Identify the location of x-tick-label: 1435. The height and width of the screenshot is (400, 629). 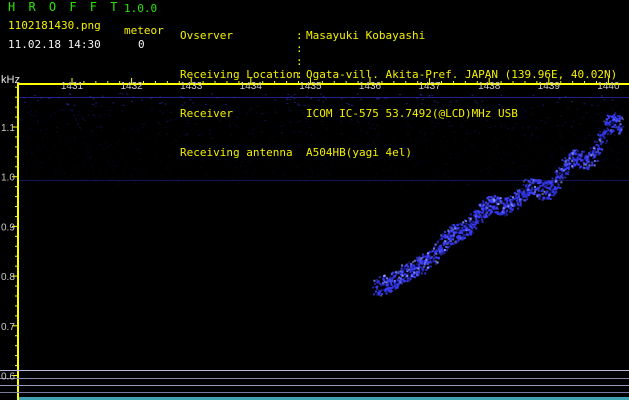
(310, 86).